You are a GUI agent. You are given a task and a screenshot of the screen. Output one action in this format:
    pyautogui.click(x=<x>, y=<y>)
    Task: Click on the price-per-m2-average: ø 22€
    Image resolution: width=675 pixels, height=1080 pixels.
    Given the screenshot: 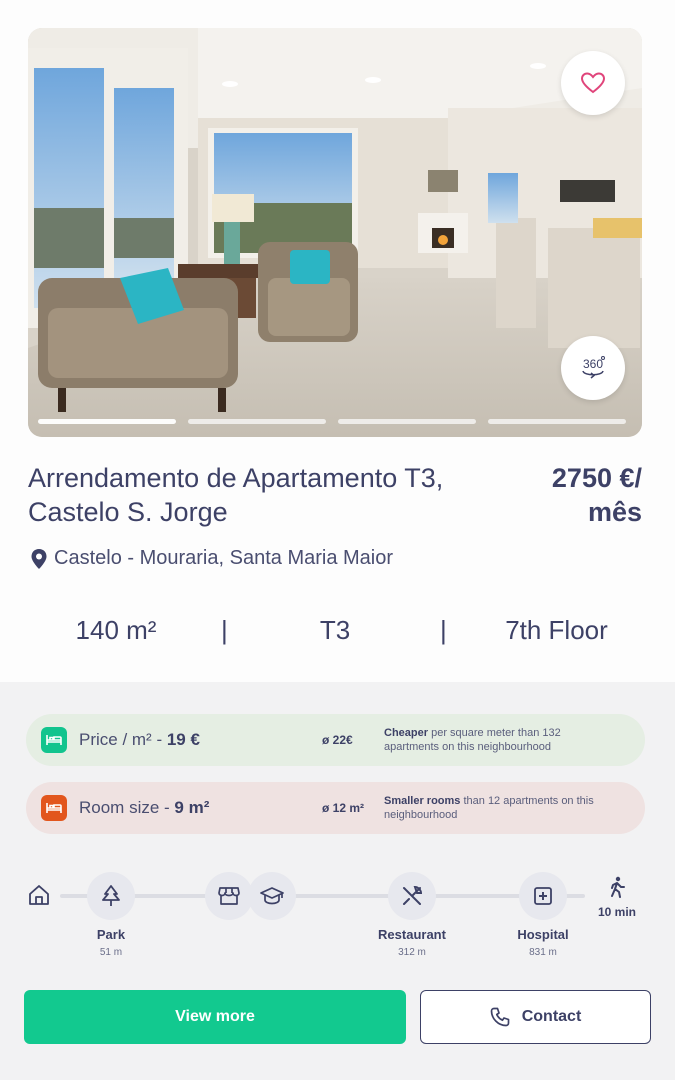 What is the action you would take?
    pyautogui.click(x=337, y=740)
    